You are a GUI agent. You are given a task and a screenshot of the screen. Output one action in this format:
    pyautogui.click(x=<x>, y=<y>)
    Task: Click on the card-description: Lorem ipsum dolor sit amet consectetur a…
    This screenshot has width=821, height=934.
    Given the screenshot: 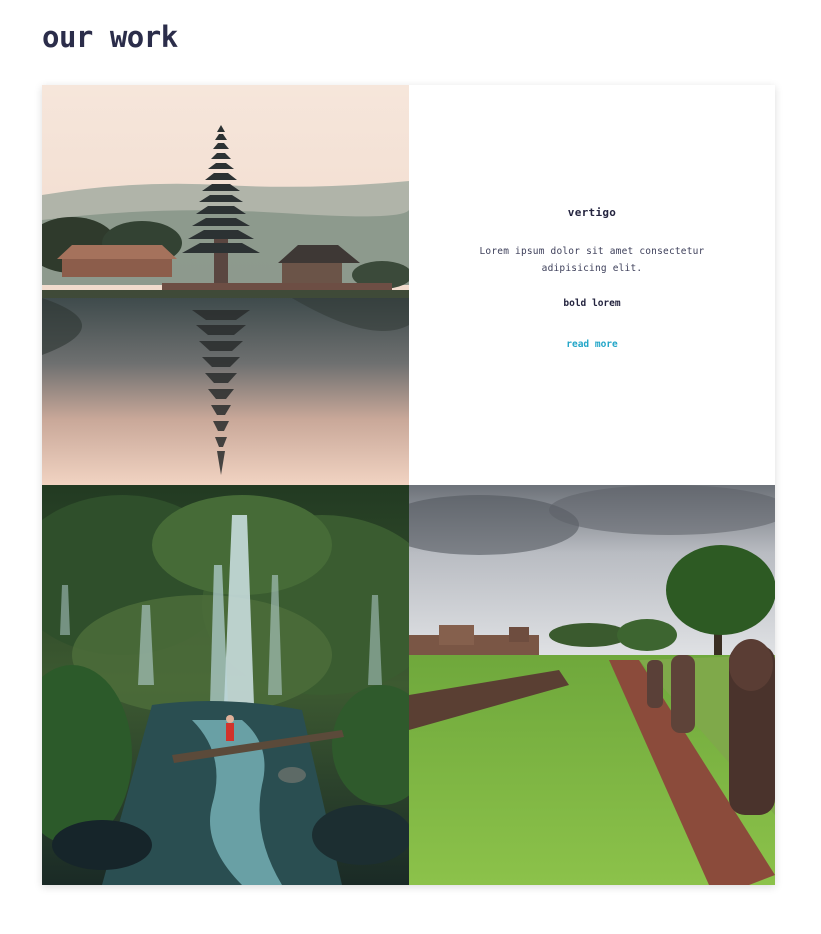 What is the action you would take?
    pyautogui.click(x=592, y=260)
    